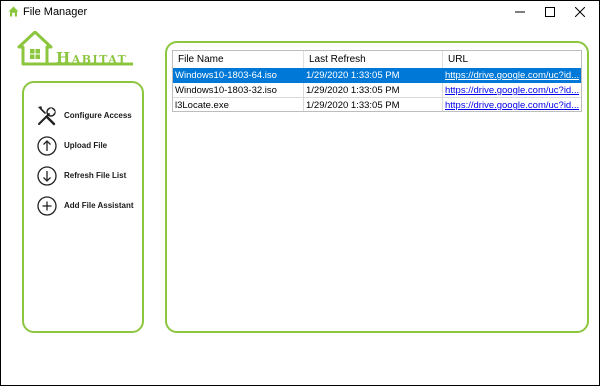  Describe the element at coordinates (512, 59) in the screenshot. I see `column-header-url: URL` at that location.